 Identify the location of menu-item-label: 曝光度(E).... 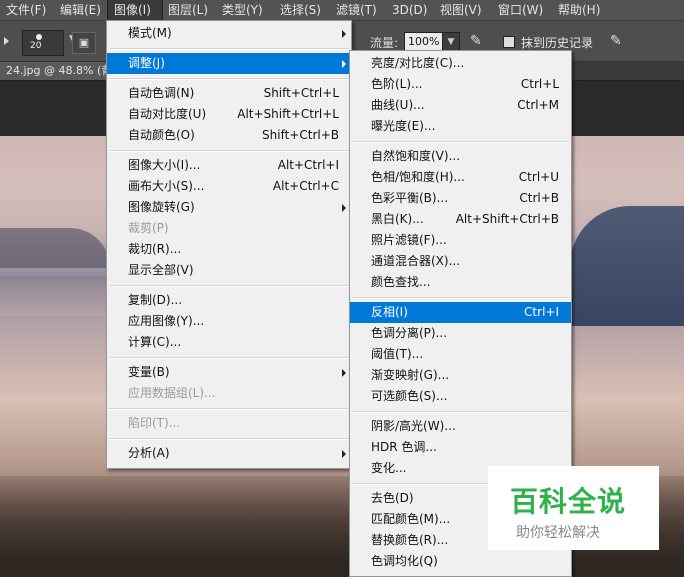
(403, 126).